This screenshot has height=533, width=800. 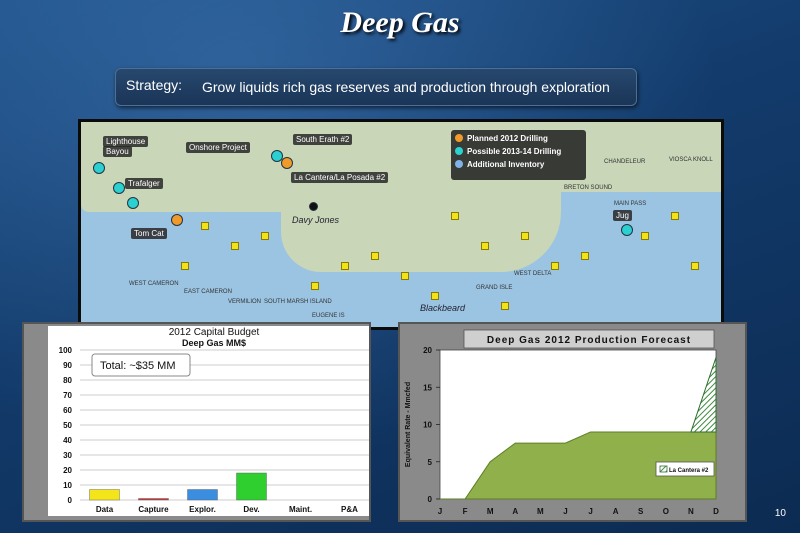 I want to click on legend-item-planned: Planned 2012 Drilling, so click(x=520, y=138).